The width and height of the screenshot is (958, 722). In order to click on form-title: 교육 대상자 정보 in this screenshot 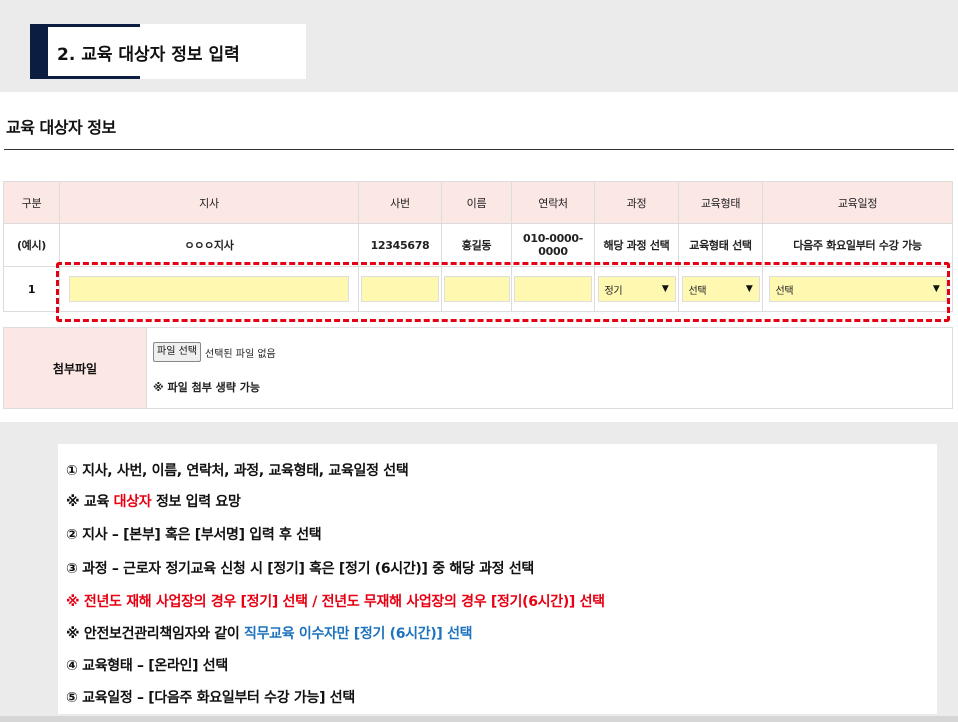, I will do `click(61, 127)`.